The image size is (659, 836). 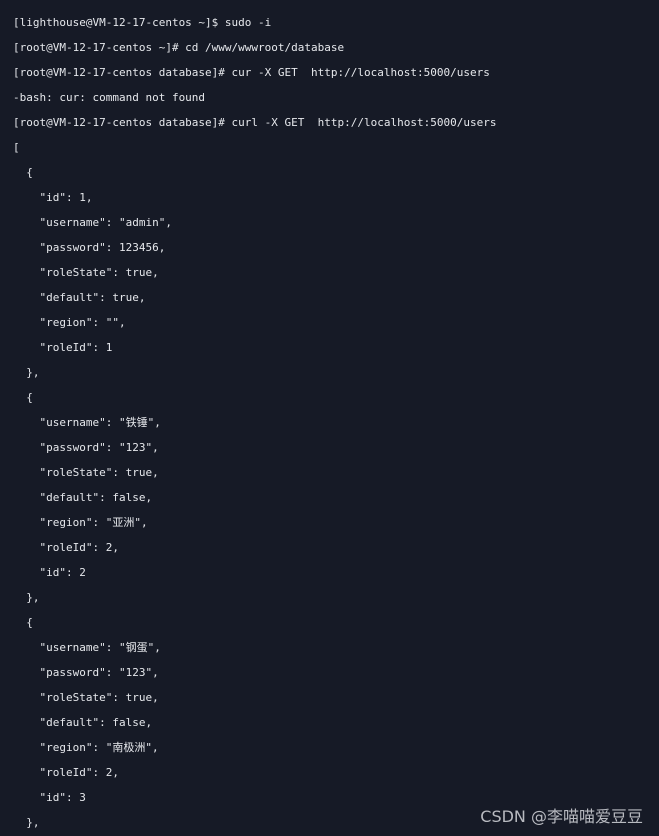 What do you see at coordinates (80, 522) in the screenshot?
I see `terminal-line: "region": "亚洲",` at bounding box center [80, 522].